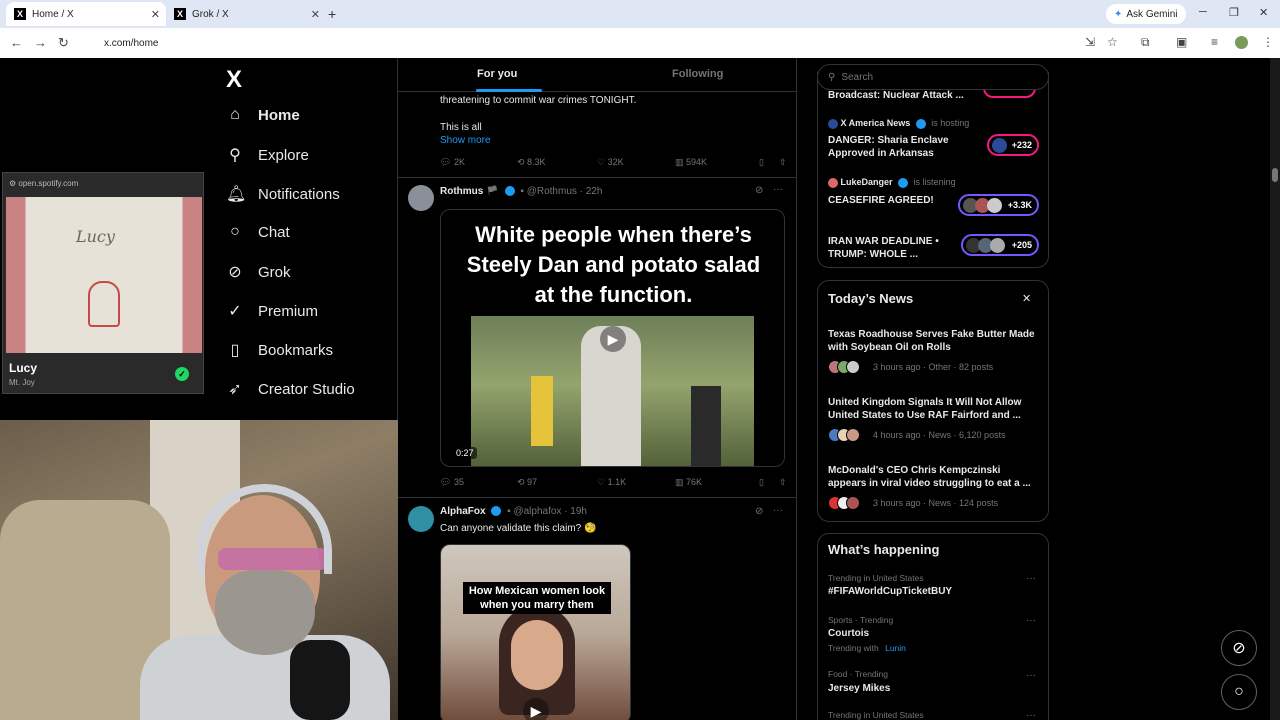 The height and width of the screenshot is (720, 1280). What do you see at coordinates (1181, 42) in the screenshot?
I see `sidepanel-icon: ▣` at bounding box center [1181, 42].